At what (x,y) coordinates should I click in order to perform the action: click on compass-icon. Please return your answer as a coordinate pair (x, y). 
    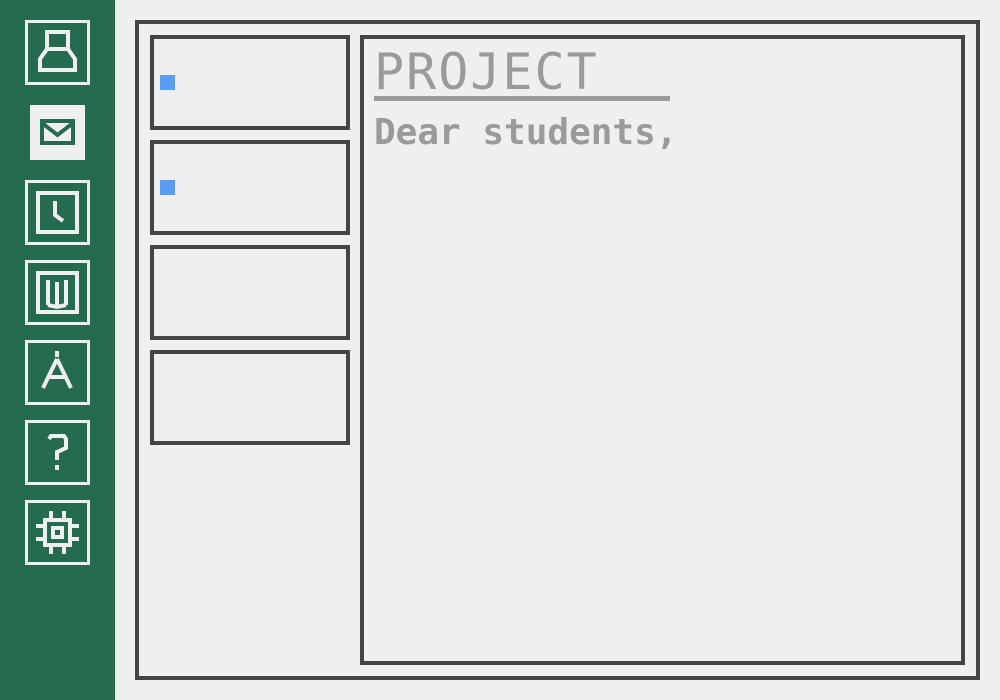
    Looking at the image, I should click on (57, 370).